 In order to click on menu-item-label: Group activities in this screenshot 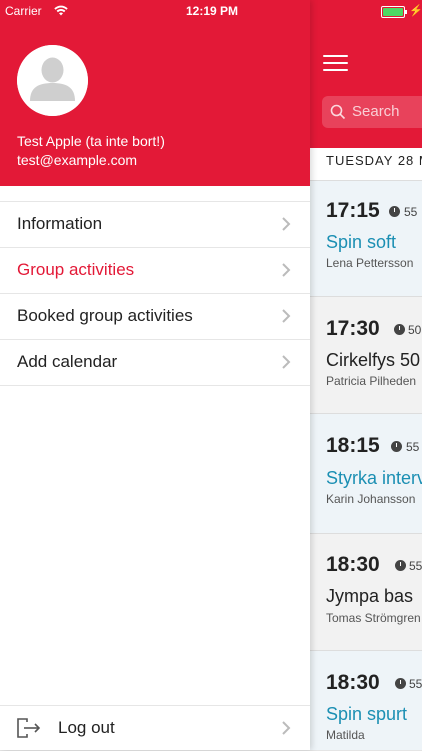, I will do `click(76, 269)`.